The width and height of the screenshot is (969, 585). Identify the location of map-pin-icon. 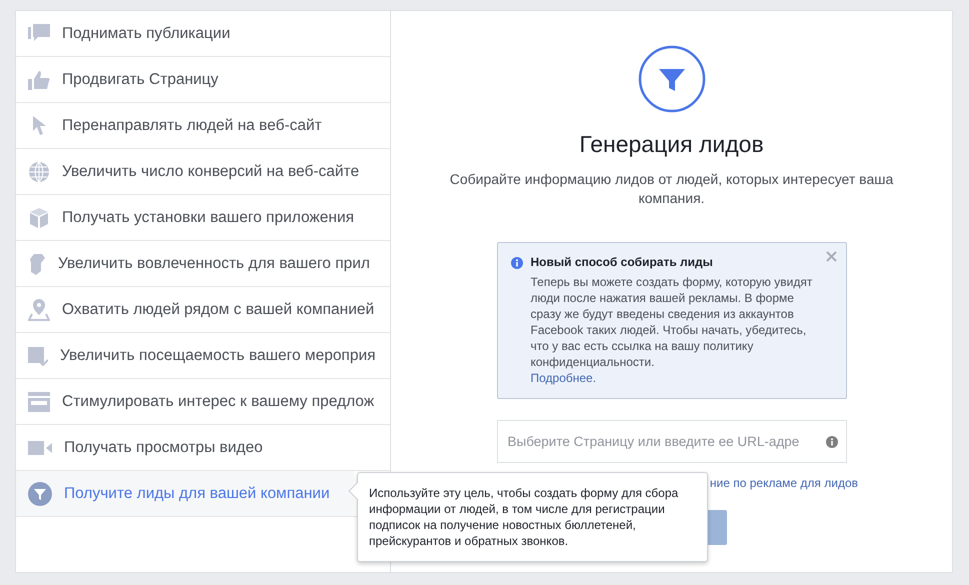
(39, 309).